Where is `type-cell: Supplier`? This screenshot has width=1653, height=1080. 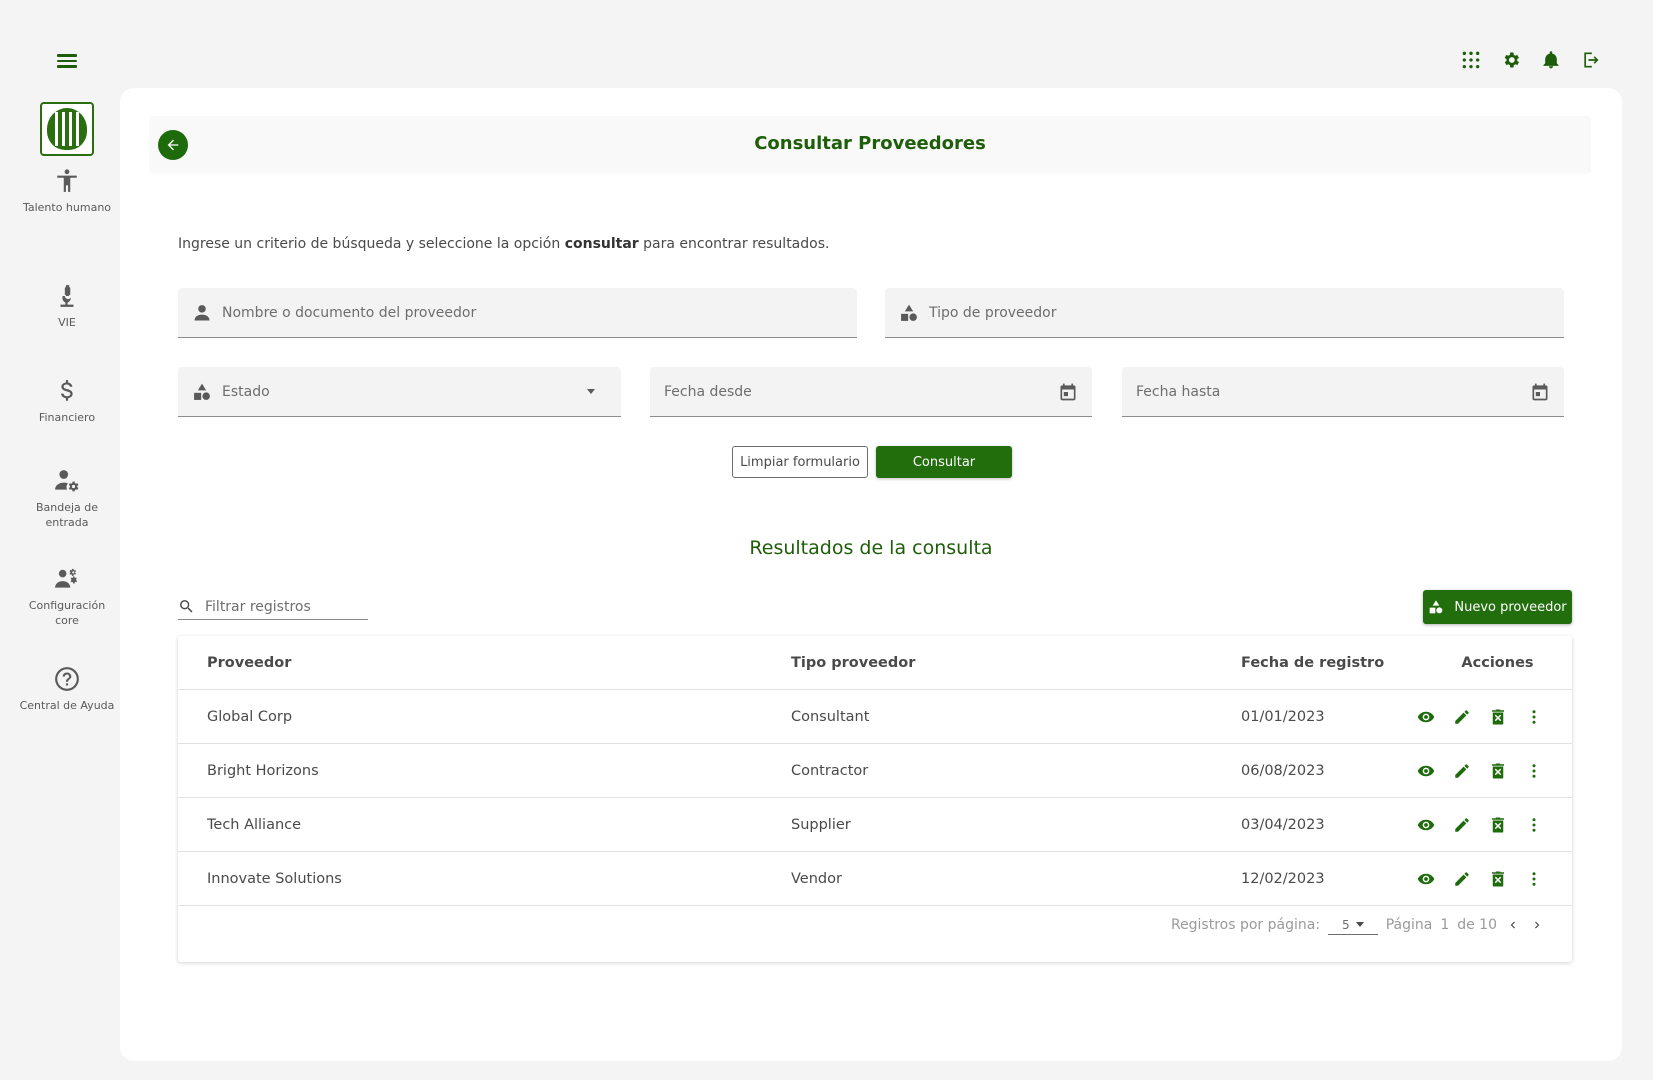
type-cell: Supplier is located at coordinates (821, 825).